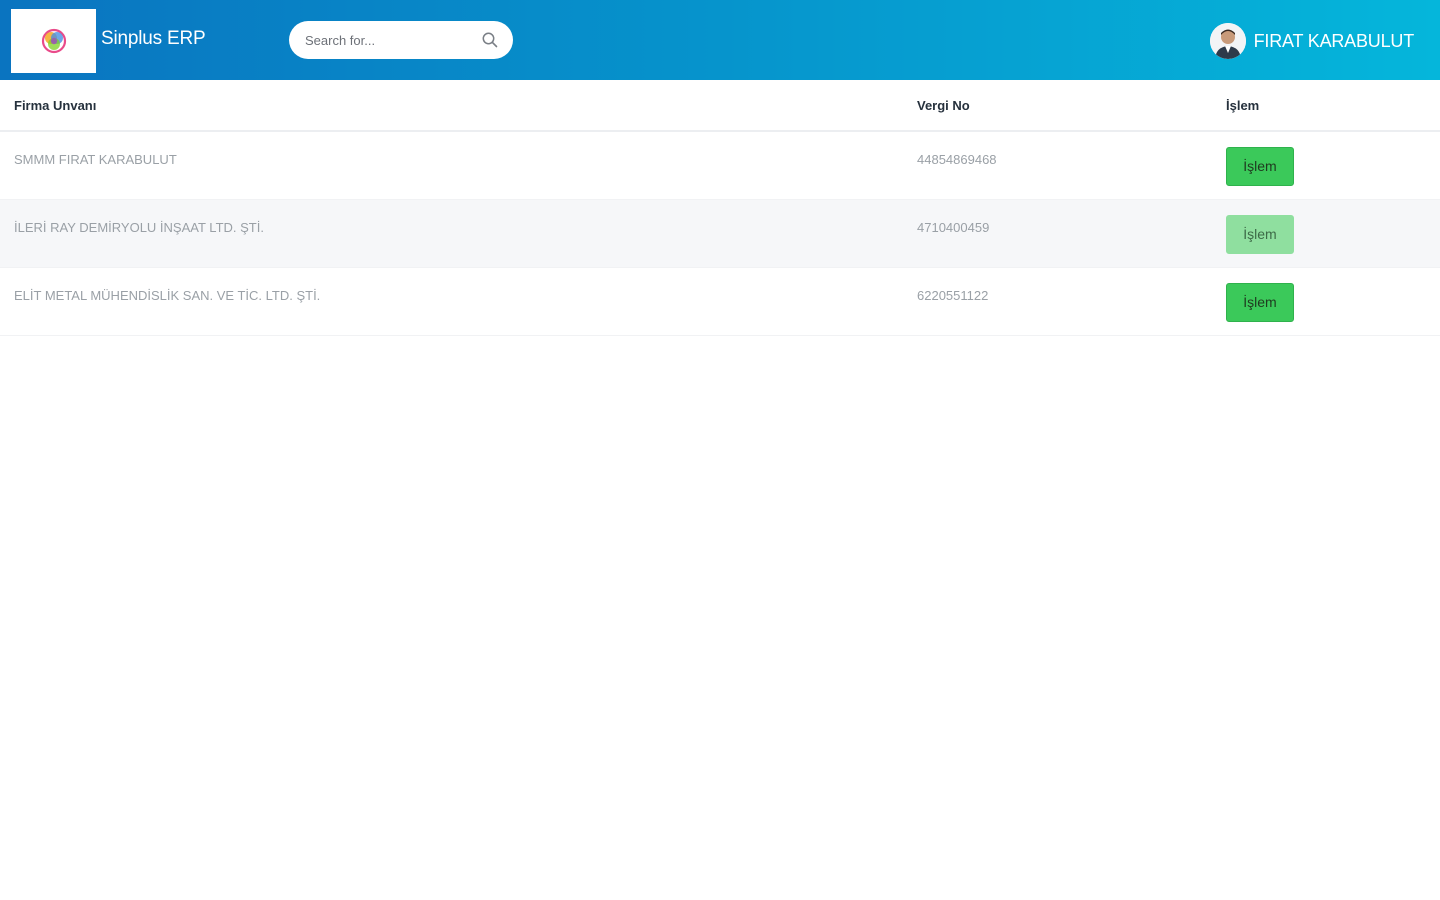  I want to click on company-name-cell: SMMM FIRAT KARABULUT, so click(451, 165).